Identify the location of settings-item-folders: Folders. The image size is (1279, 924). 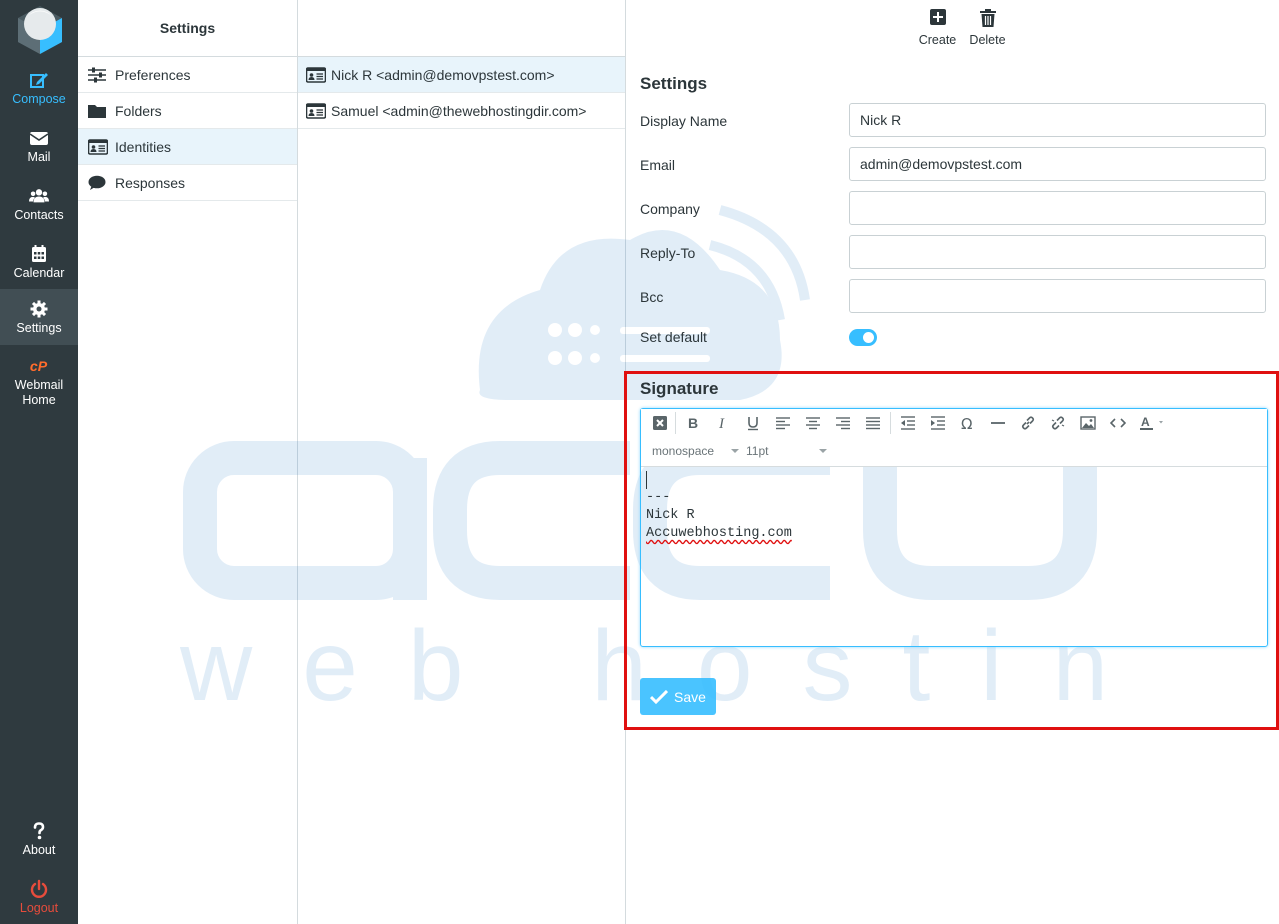
(187, 111).